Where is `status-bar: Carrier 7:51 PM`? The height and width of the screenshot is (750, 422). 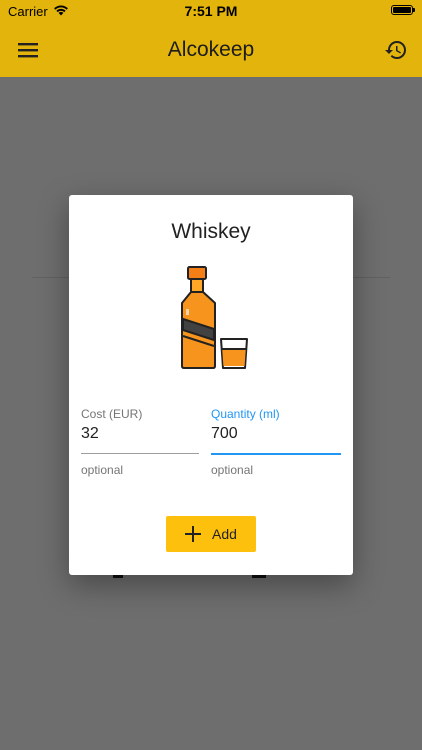
status-bar: Carrier 7:51 PM is located at coordinates (211, 11).